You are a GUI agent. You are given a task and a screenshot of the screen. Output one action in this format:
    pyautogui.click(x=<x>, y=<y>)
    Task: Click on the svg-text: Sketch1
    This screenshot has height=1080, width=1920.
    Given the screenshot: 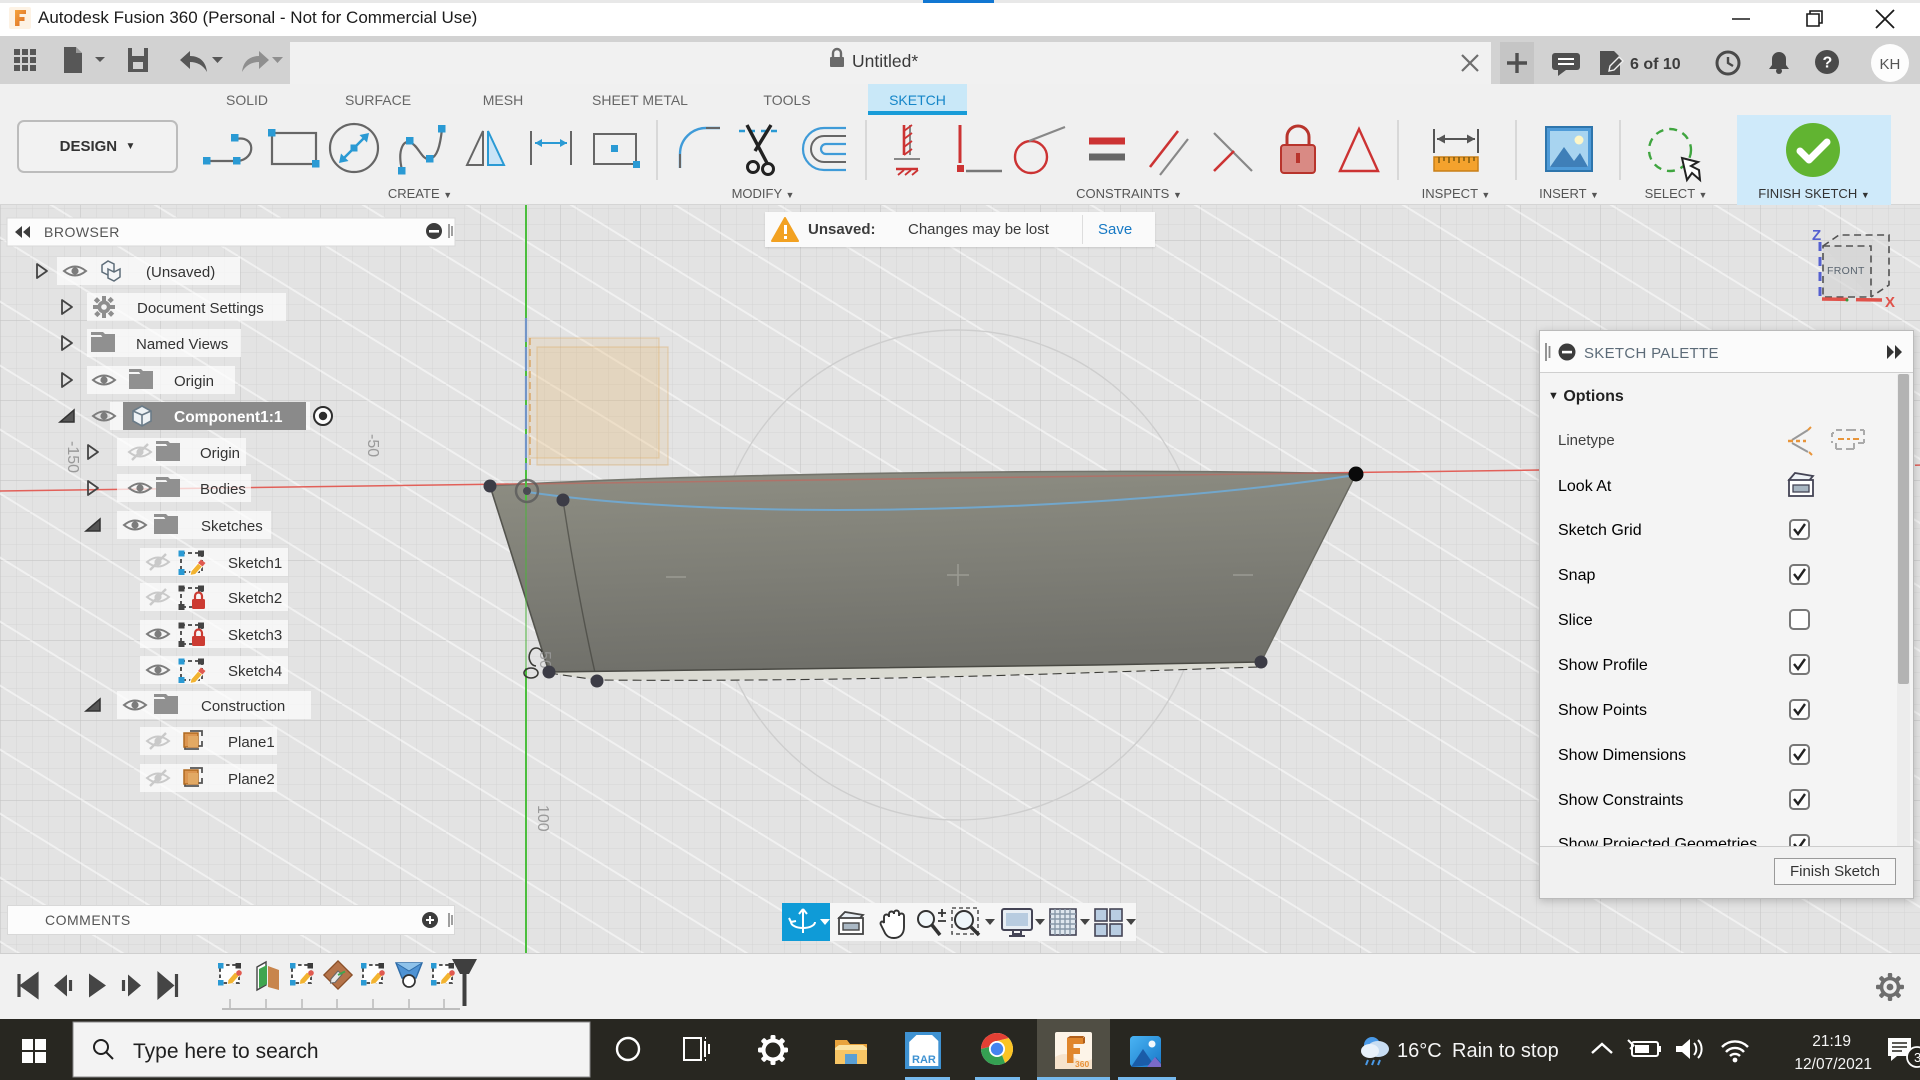 What is the action you would take?
    pyautogui.click(x=255, y=563)
    